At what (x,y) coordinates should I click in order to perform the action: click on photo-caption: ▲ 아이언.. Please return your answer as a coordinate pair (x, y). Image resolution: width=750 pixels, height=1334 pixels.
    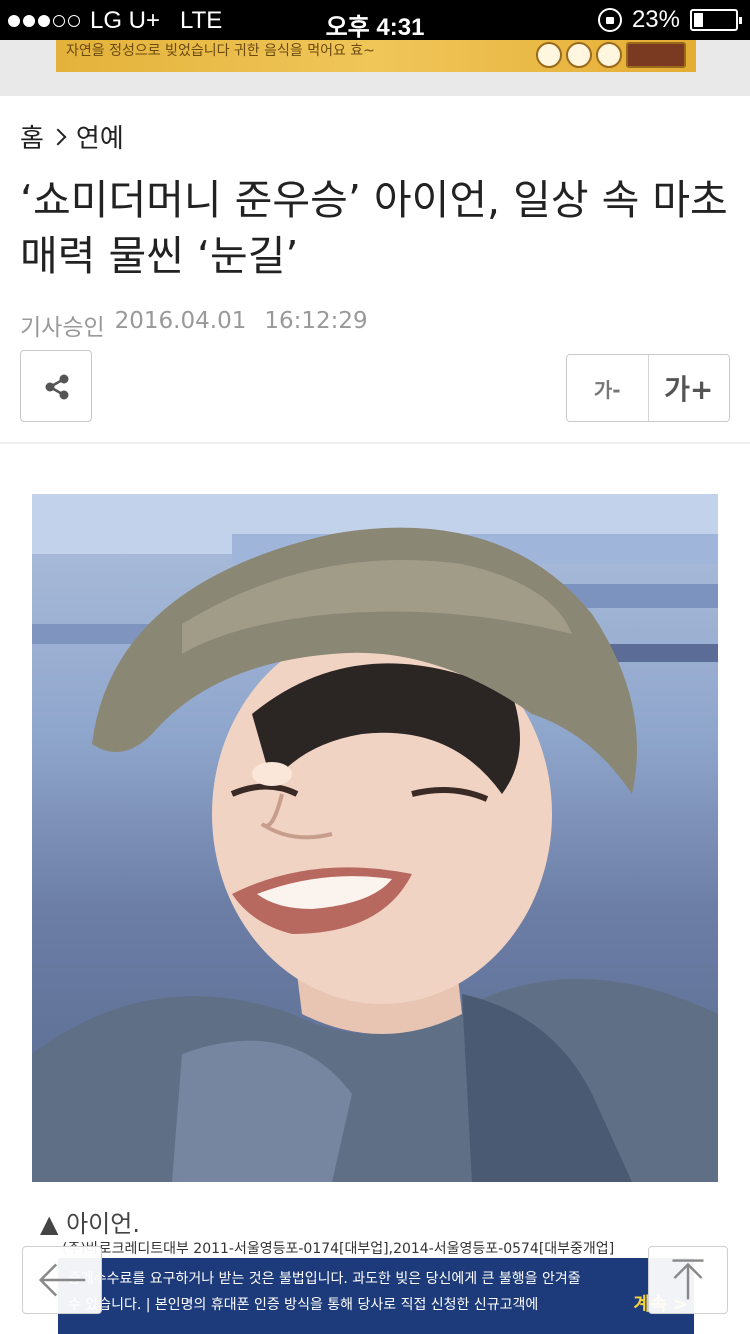
    Looking at the image, I should click on (90, 1224).